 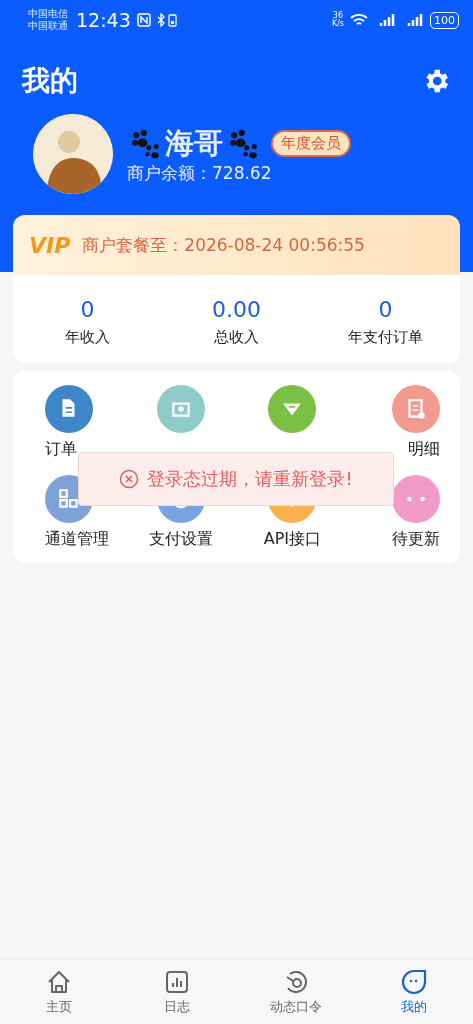 I want to click on stat-label: 年支付订单, so click(x=385, y=337).